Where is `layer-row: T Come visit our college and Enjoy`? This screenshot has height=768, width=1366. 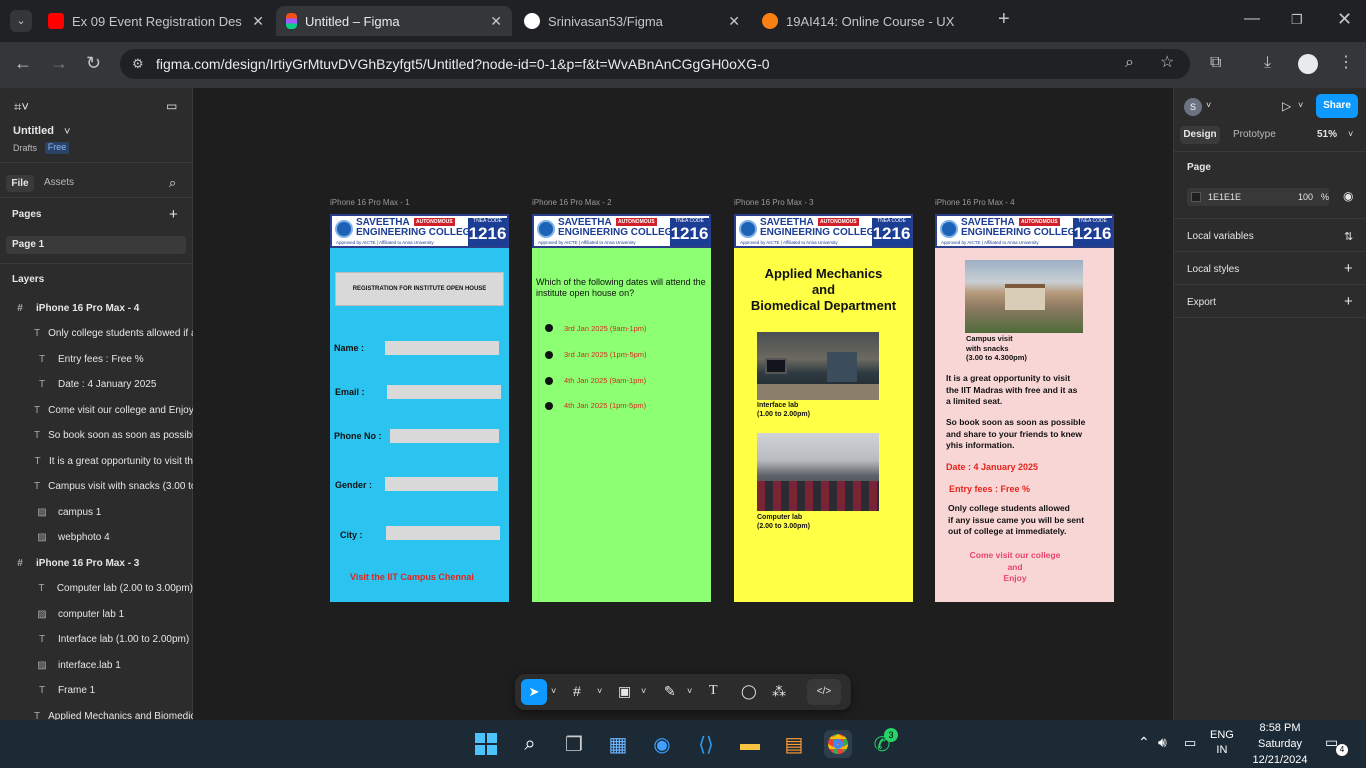 layer-row: T Come visit our college and Enjoy is located at coordinates (96, 410).